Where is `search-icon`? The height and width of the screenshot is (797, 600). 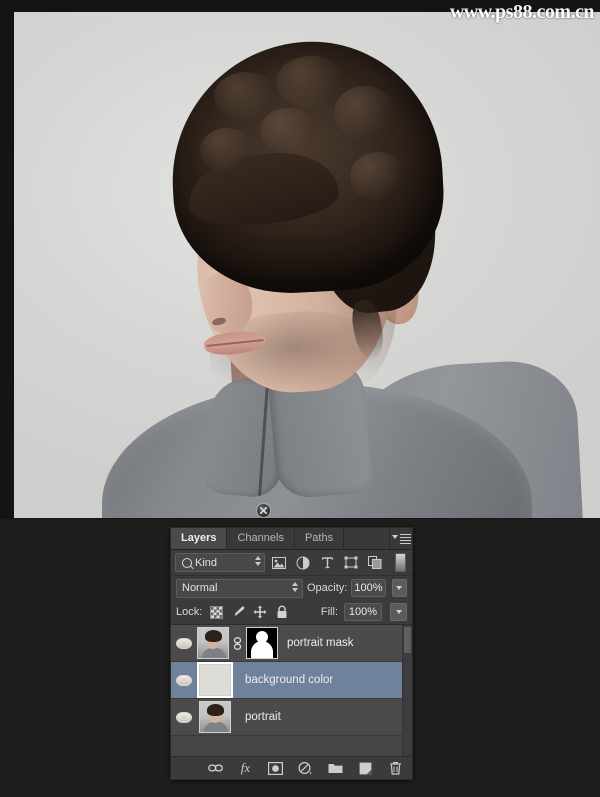 search-icon is located at coordinates (187, 562).